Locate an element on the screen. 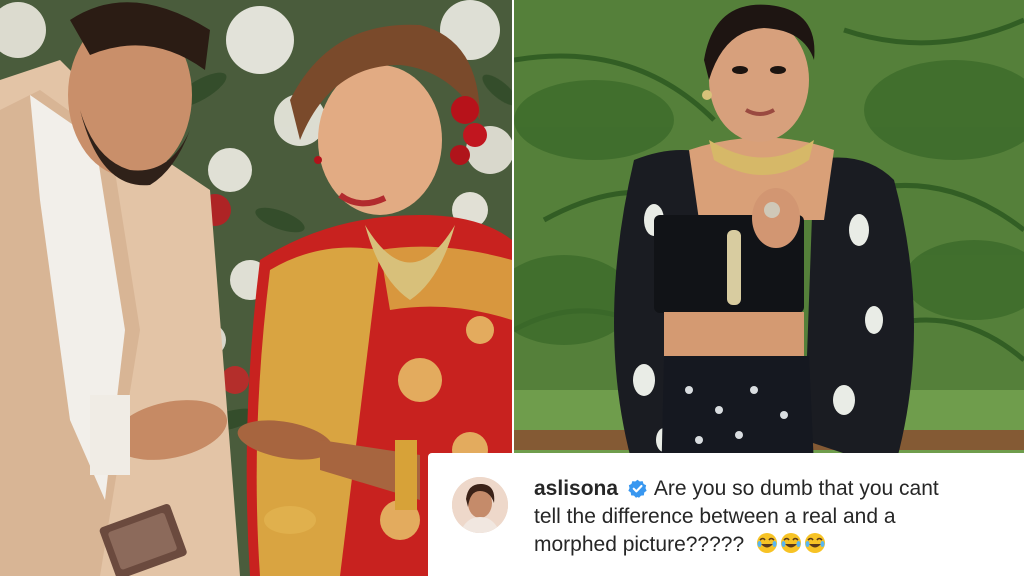 The width and height of the screenshot is (1024, 576). comment-line-3: morphed picture????? is located at coordinates (639, 544).